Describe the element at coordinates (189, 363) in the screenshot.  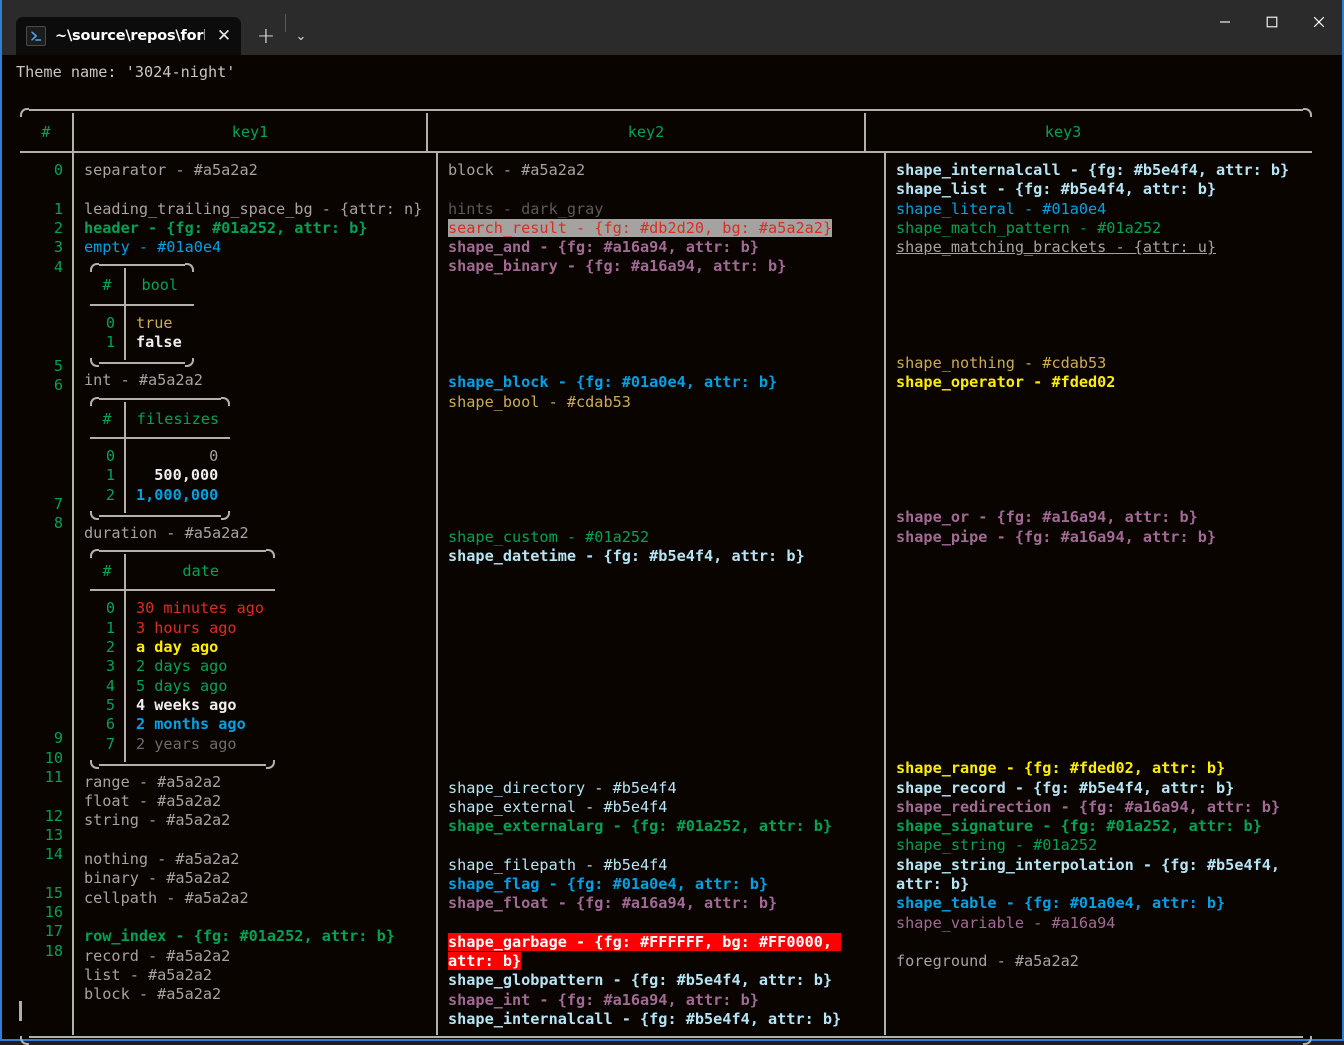
I see `nested-corner-br` at that location.